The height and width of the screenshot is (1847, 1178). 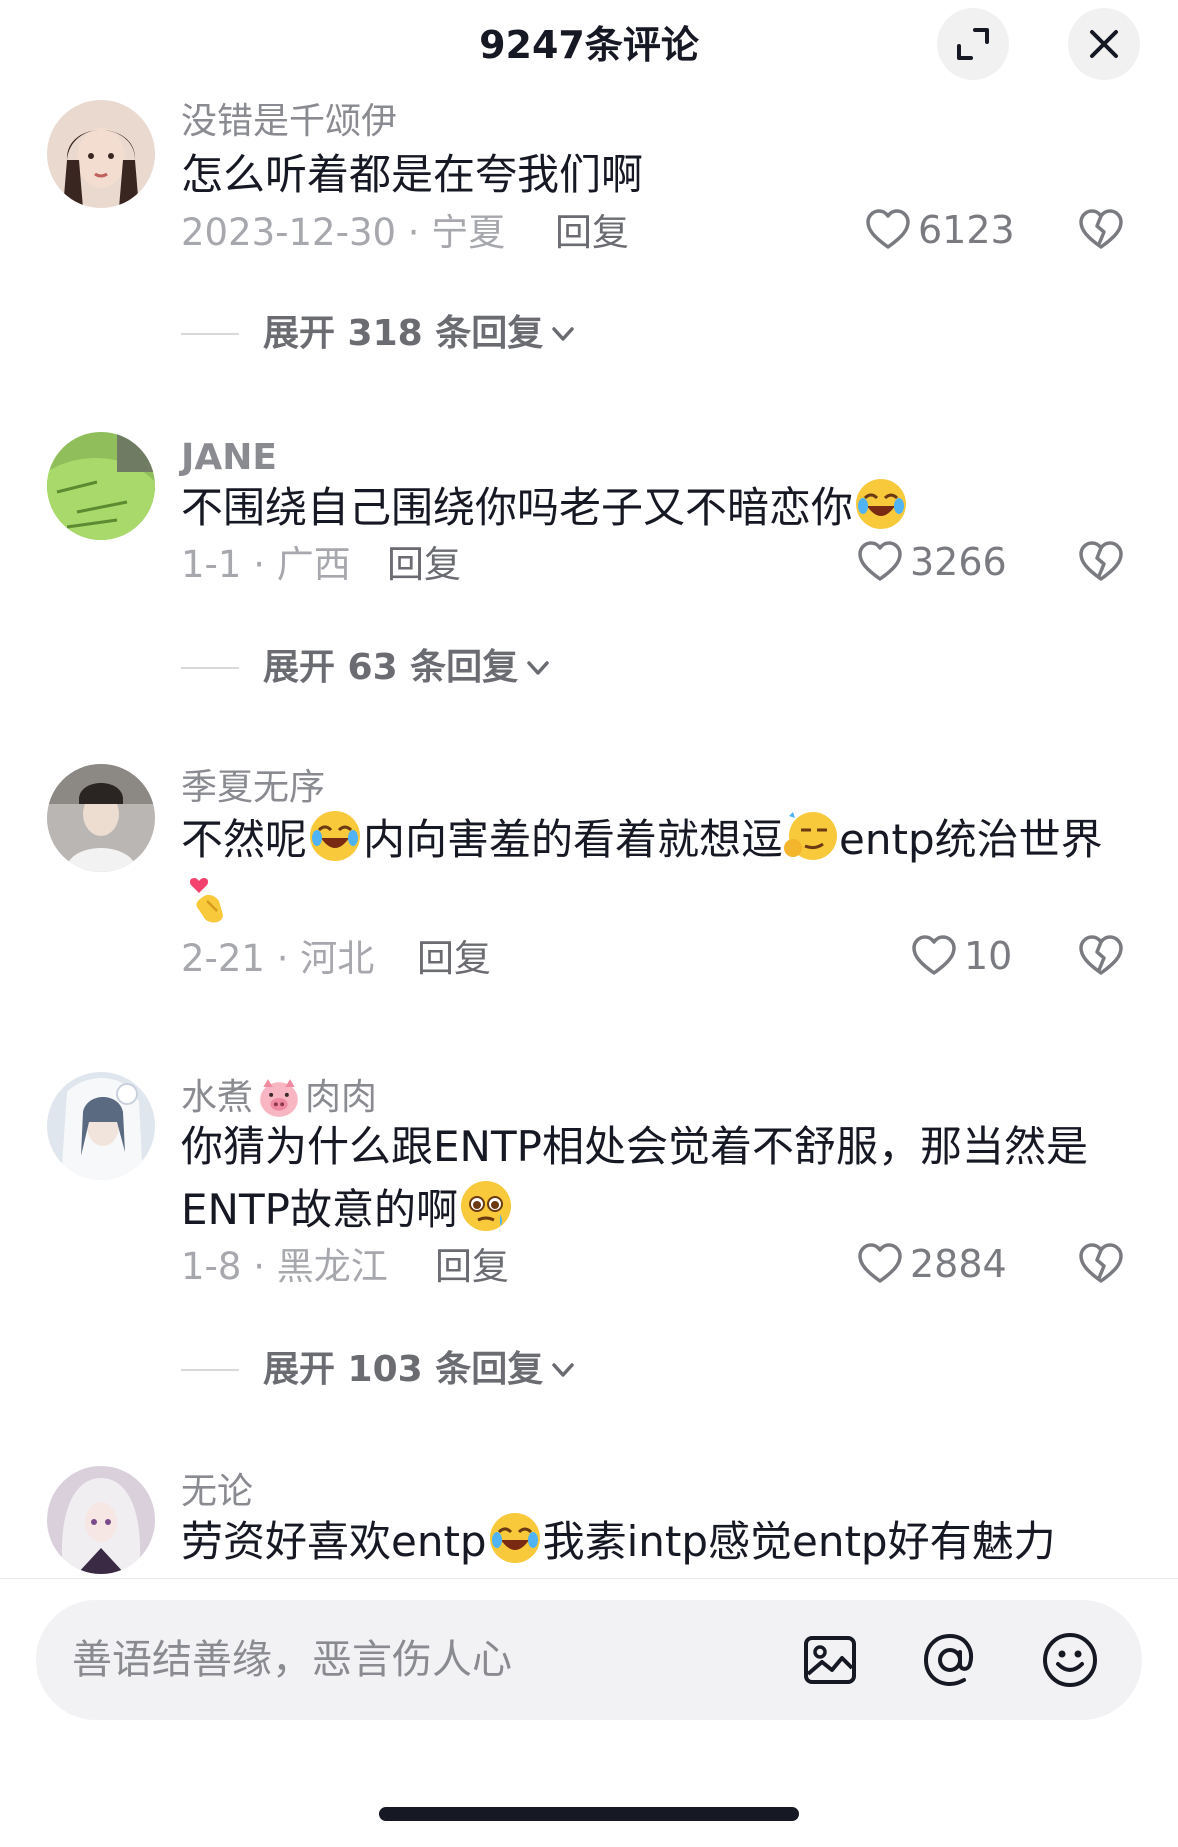 I want to click on username: JANE, so click(x=229, y=458).